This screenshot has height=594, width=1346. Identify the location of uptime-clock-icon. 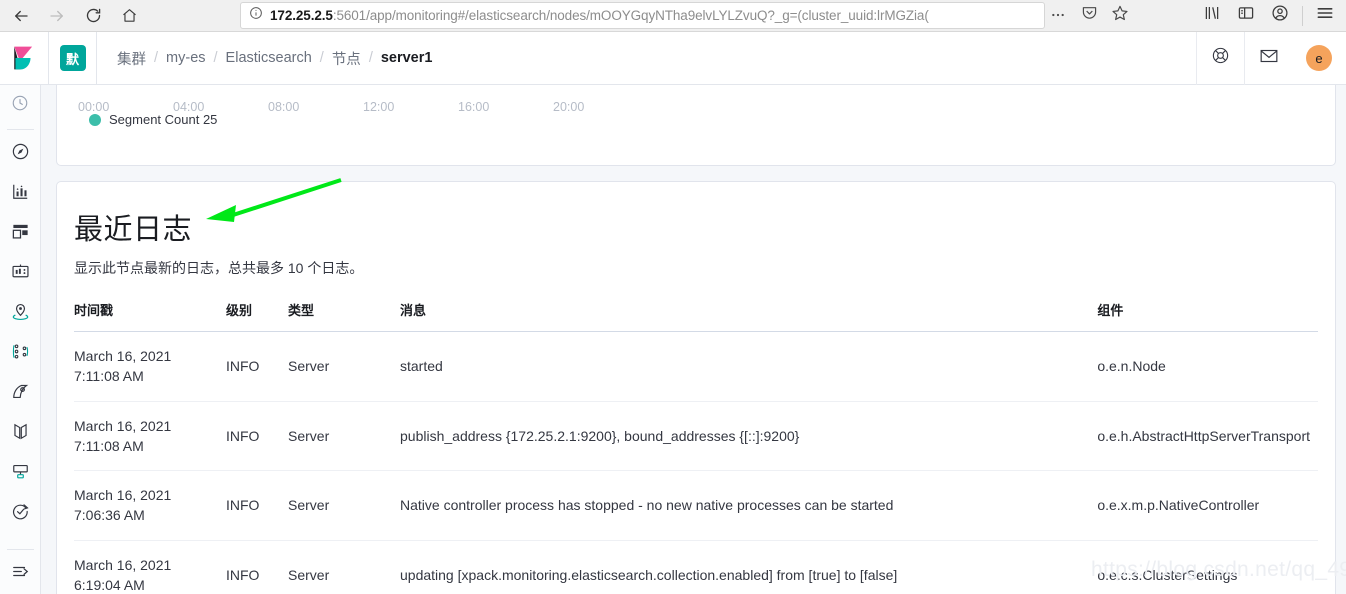
(20, 514).